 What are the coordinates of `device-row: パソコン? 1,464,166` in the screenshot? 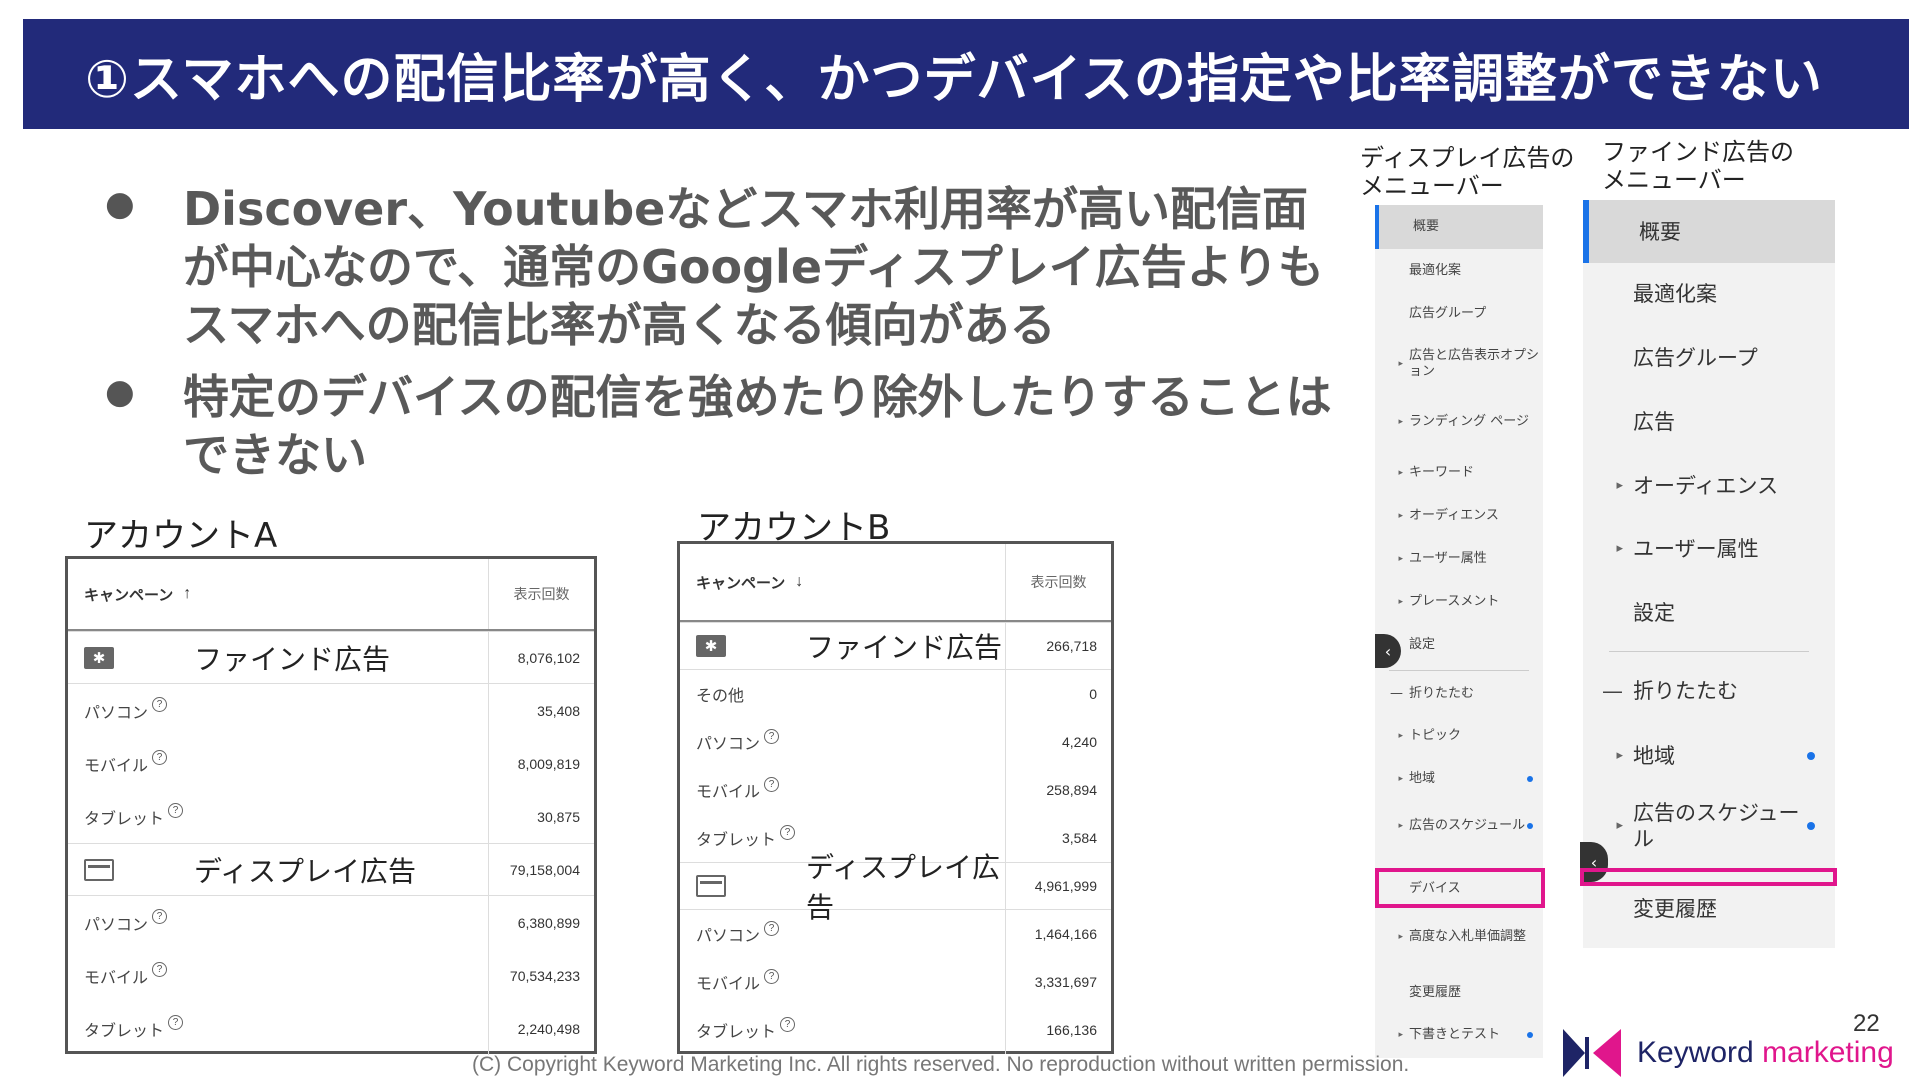 It's located at (895, 934).